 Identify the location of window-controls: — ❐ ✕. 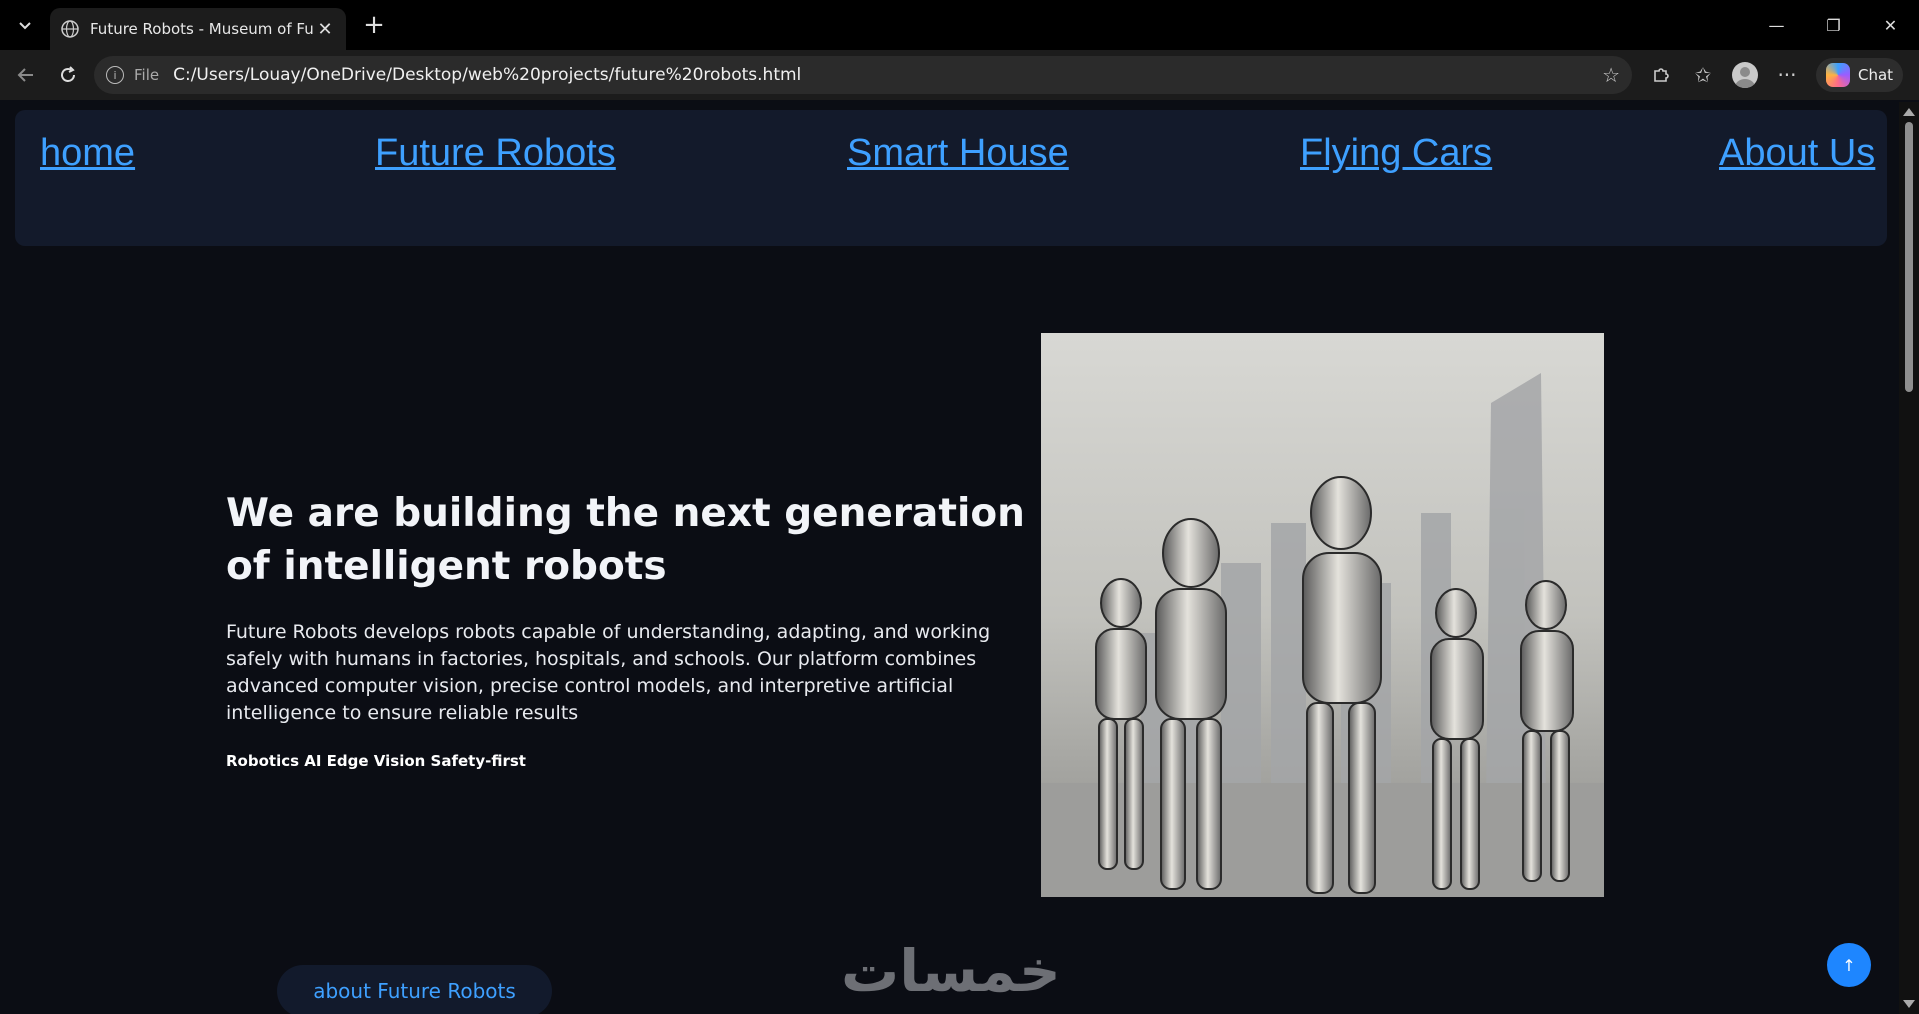
(1833, 25).